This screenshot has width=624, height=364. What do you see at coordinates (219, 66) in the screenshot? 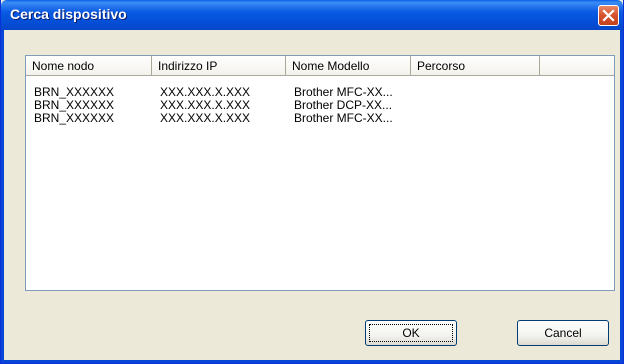
I see `column-header-ip-address: Indirizzo IP` at bounding box center [219, 66].